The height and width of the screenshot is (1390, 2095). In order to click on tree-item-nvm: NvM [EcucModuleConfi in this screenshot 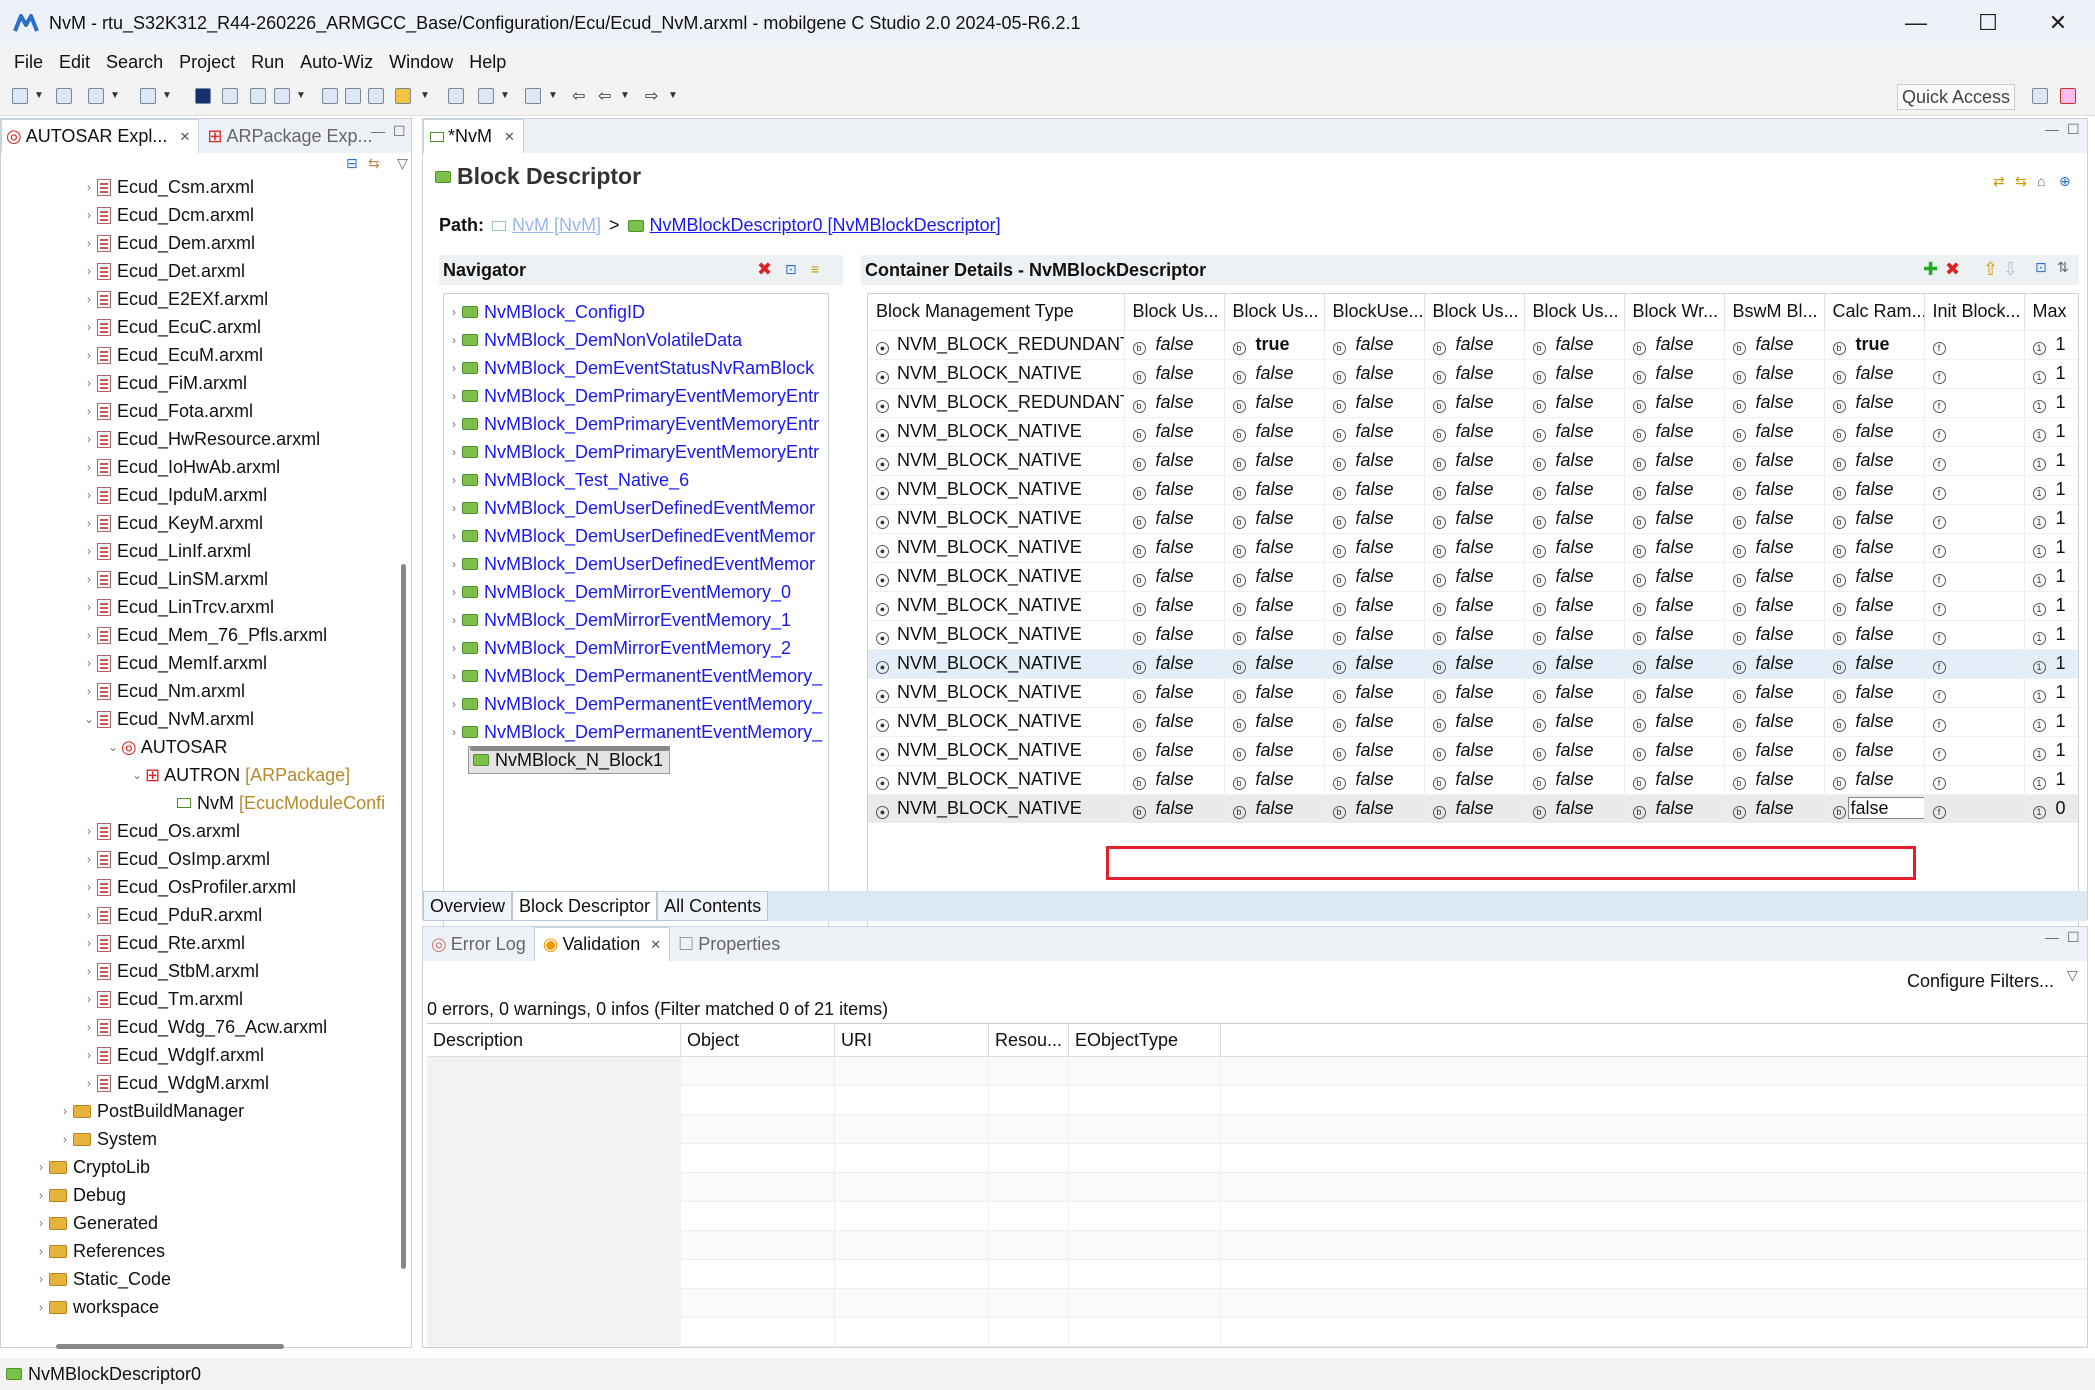, I will do `click(281, 803)`.